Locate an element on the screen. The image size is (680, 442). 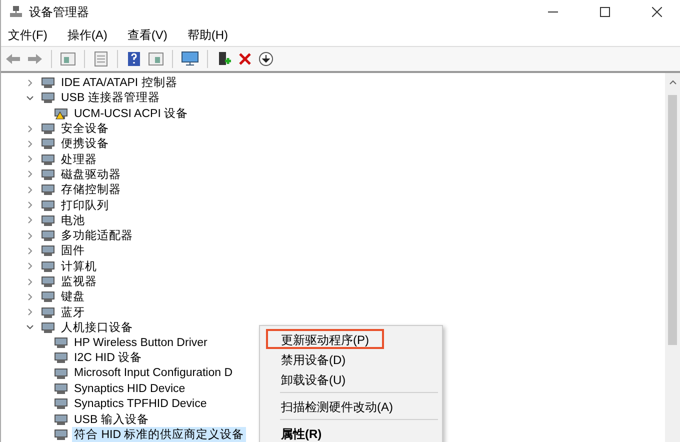
console-tree-button is located at coordinates (68, 59).